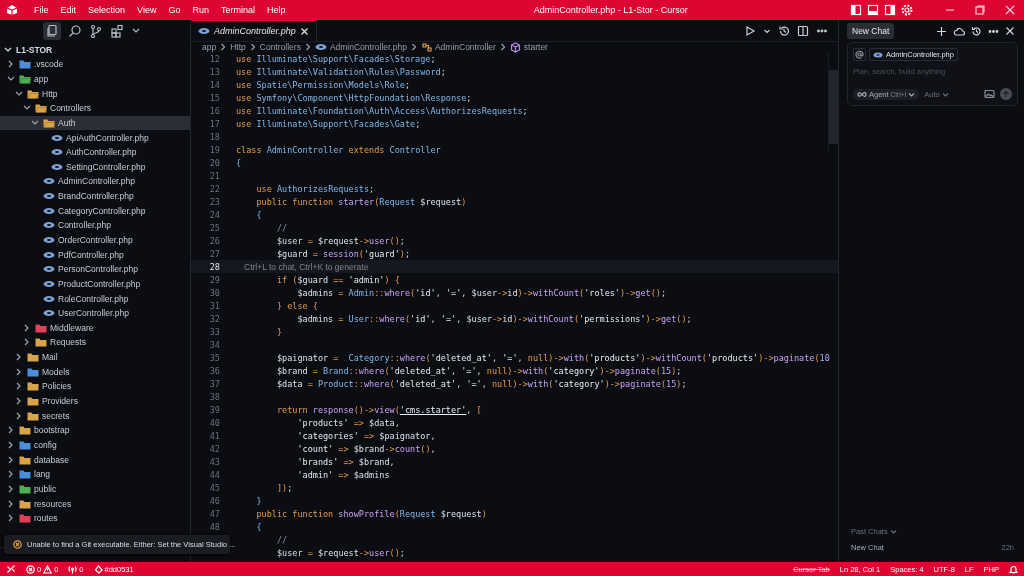 The width and height of the screenshot is (1024, 576). Describe the element at coordinates (107, 10) in the screenshot. I see `menu-item: Selection` at that location.